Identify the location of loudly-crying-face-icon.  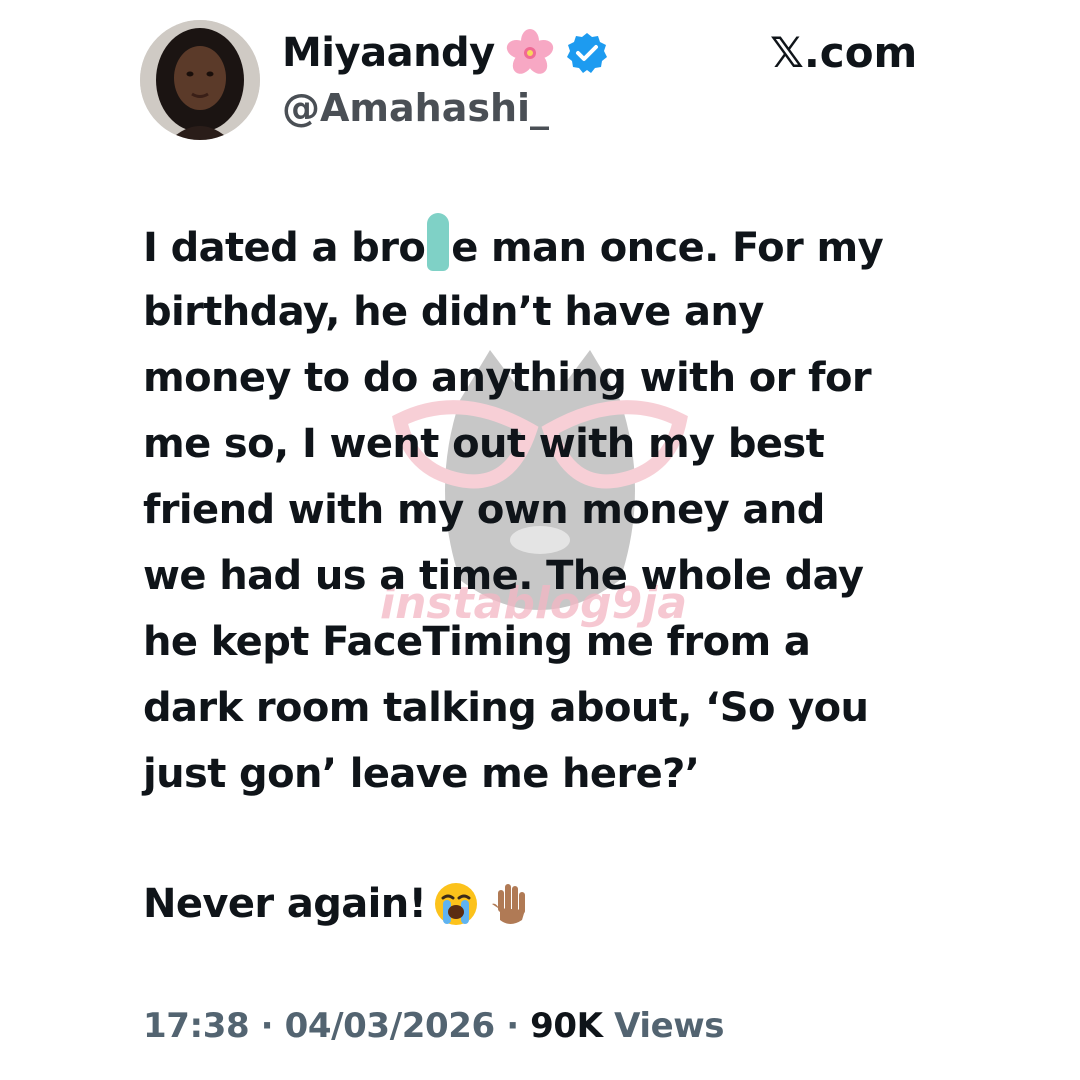
(456, 904).